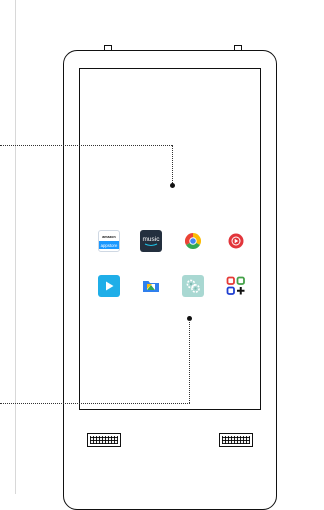  I want to click on play-icon, so click(109, 286).